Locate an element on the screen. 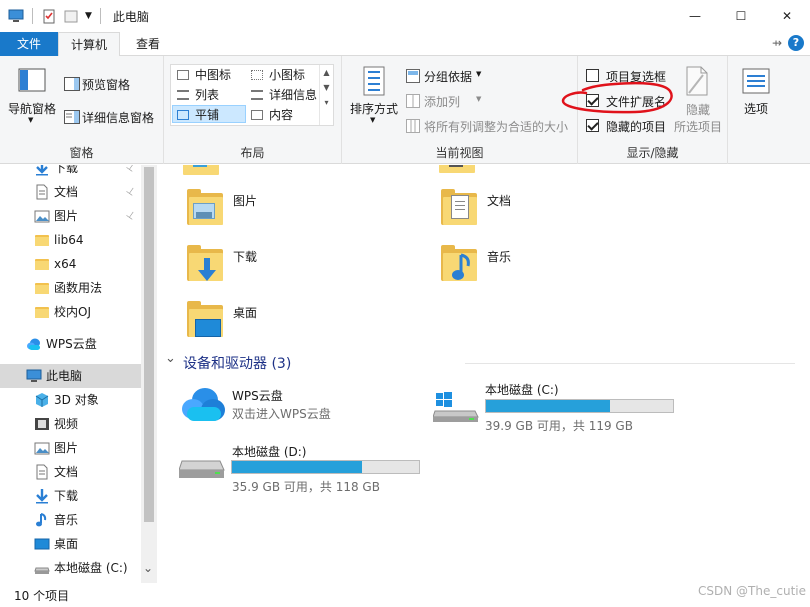 This screenshot has width=810, height=607. nav-item-label: 文档 is located at coordinates (66, 192).